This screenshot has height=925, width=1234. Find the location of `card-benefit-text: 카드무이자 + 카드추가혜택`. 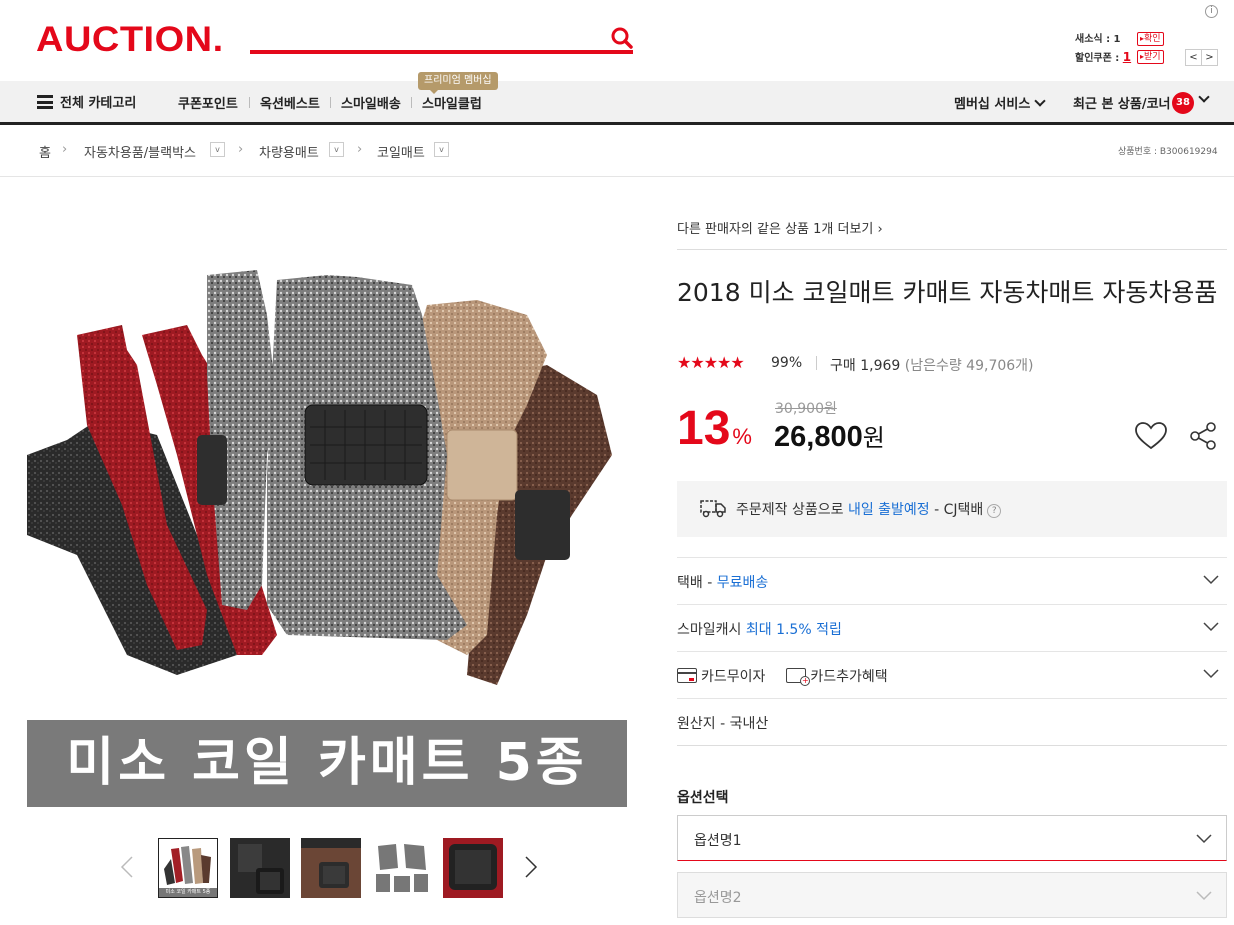

card-benefit-text: 카드무이자 + 카드추가혜택 is located at coordinates (782, 676).